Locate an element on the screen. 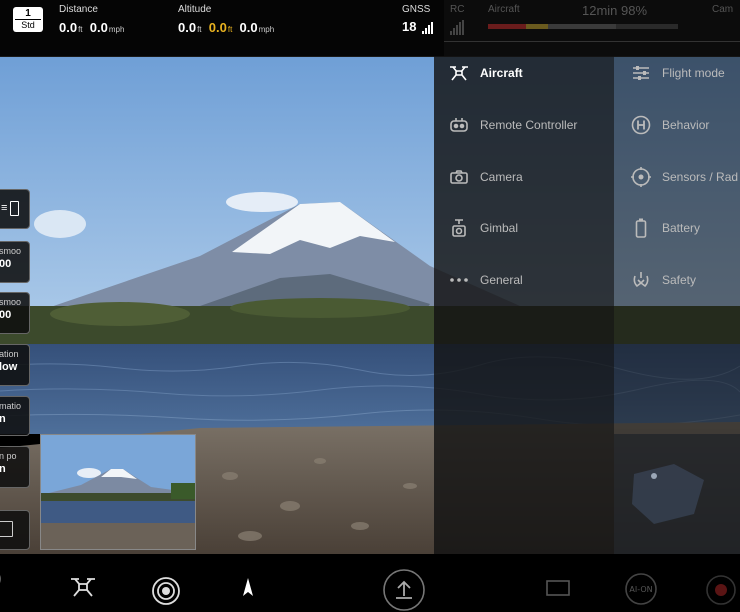 The image size is (740, 612). mini-preview is located at coordinates (118, 492).